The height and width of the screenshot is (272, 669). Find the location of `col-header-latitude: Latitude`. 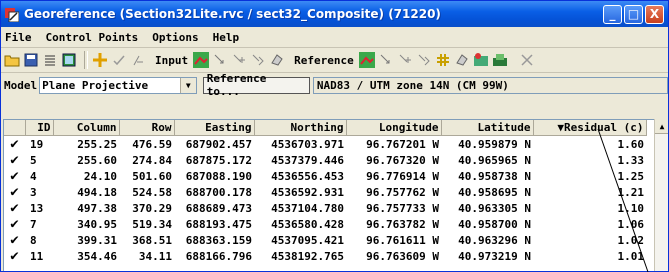

col-header-latitude: Latitude is located at coordinates (487, 128).